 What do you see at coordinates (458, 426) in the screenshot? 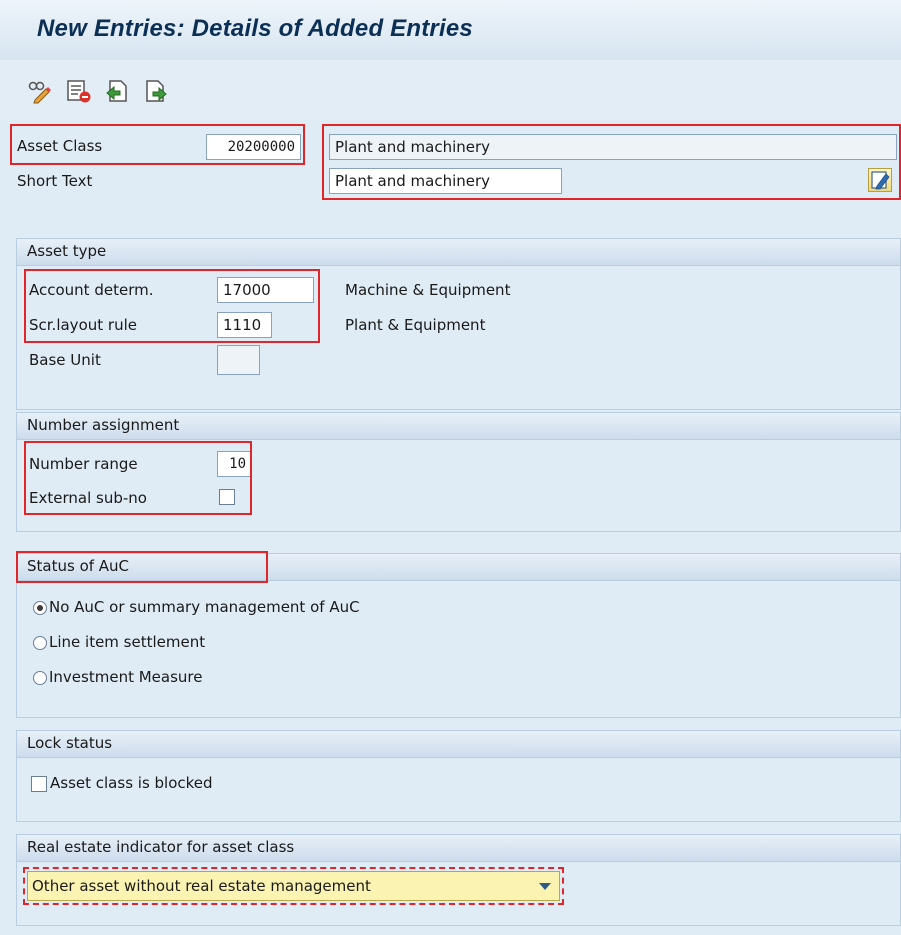
I see `number-assignment-header: Number assignment` at bounding box center [458, 426].